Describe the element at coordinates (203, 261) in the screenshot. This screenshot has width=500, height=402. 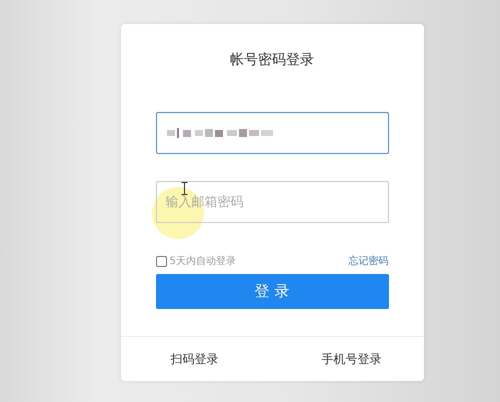
I see `remember-label: 5天内自动登录` at that location.